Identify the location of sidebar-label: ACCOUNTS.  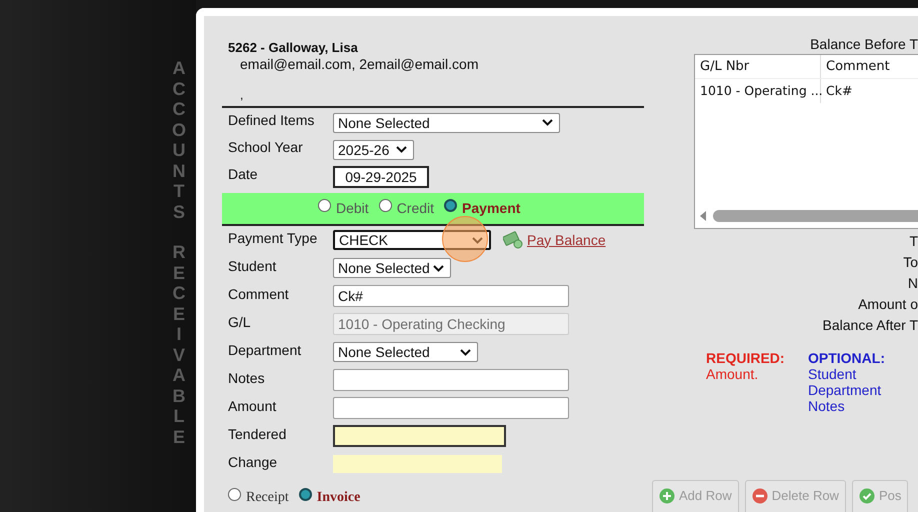
(179, 140).